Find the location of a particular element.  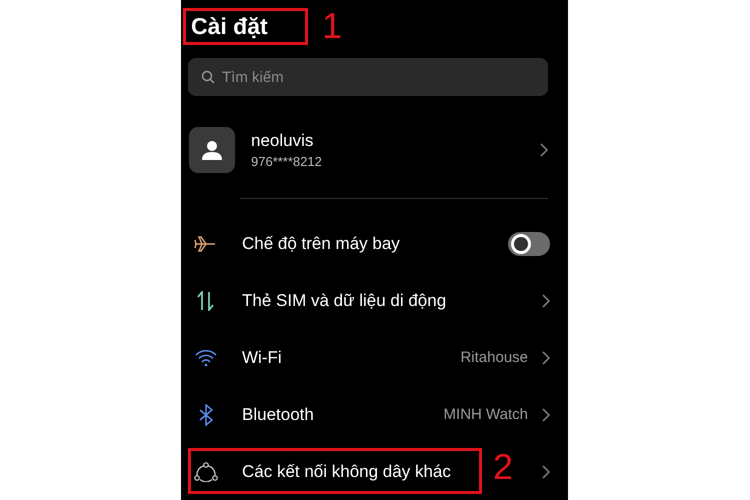

wifi-icon is located at coordinates (206, 357).